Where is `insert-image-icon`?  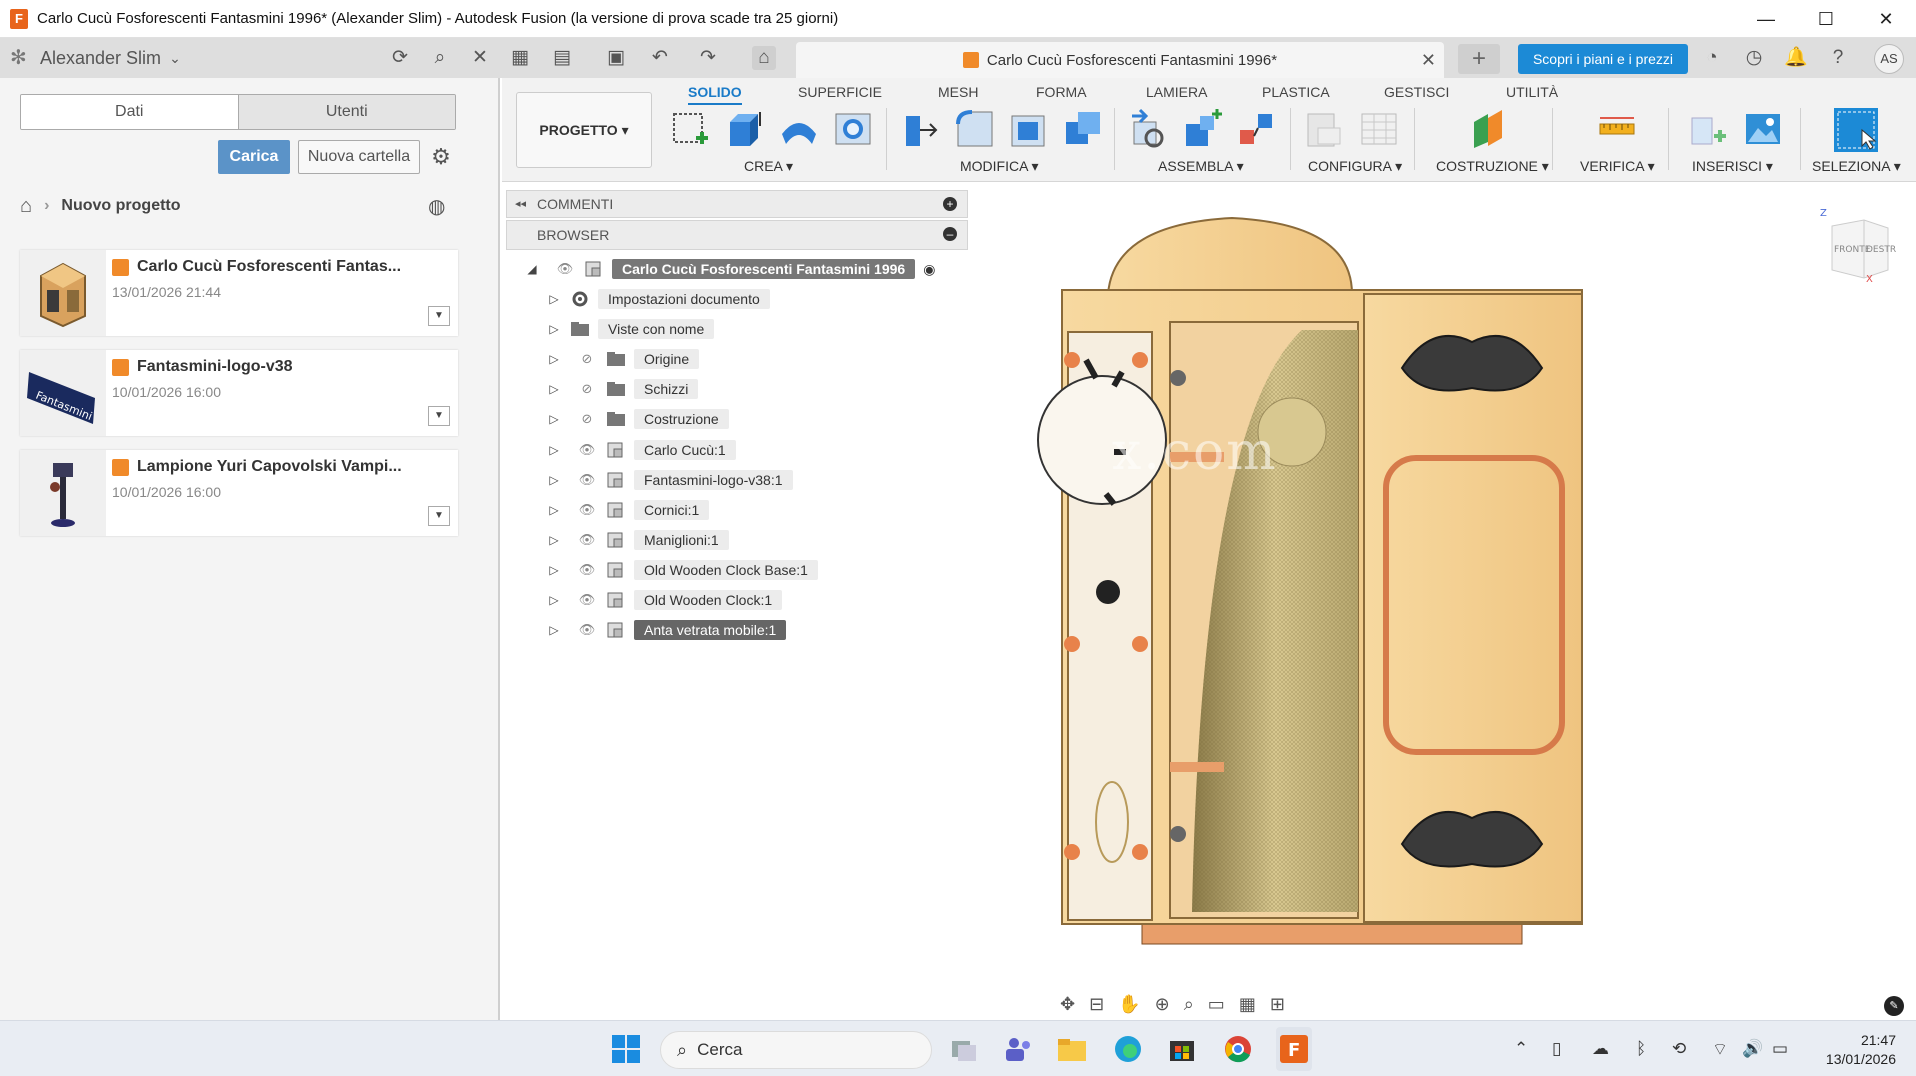
insert-image-icon is located at coordinates (1763, 129).